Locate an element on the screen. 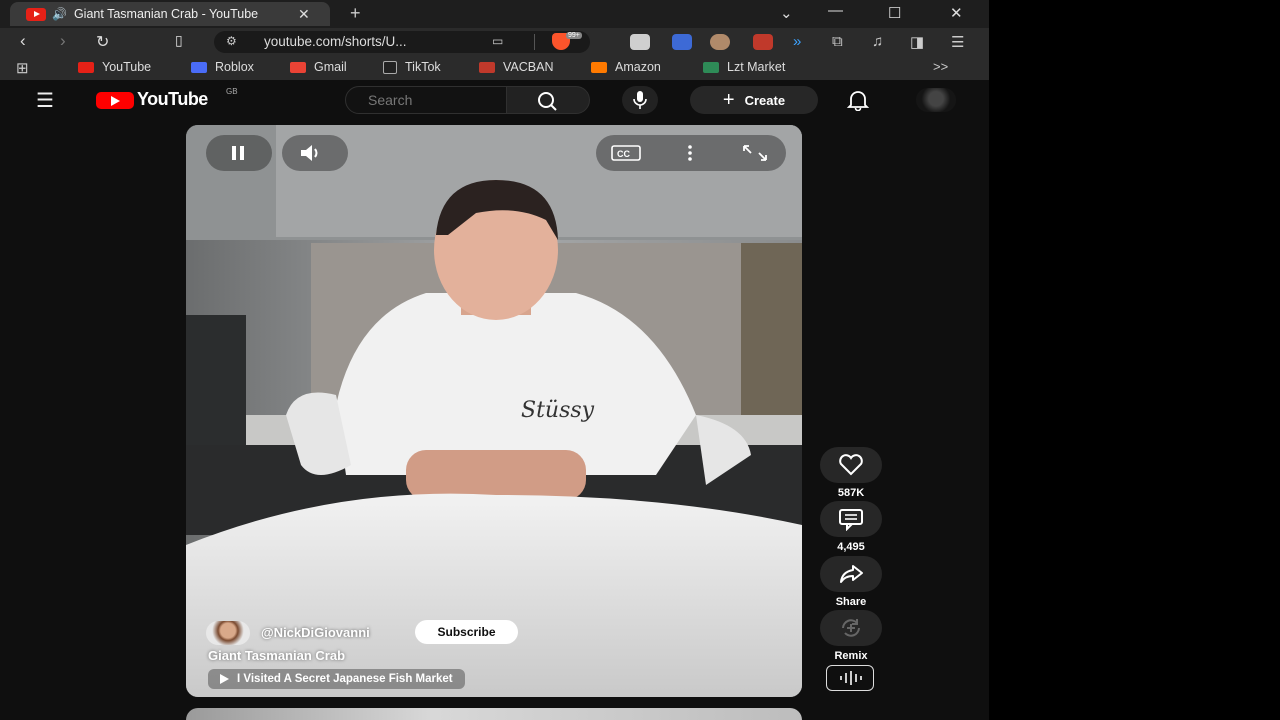 The width and height of the screenshot is (1280, 720). remix-label: Remix is located at coordinates (851, 656).